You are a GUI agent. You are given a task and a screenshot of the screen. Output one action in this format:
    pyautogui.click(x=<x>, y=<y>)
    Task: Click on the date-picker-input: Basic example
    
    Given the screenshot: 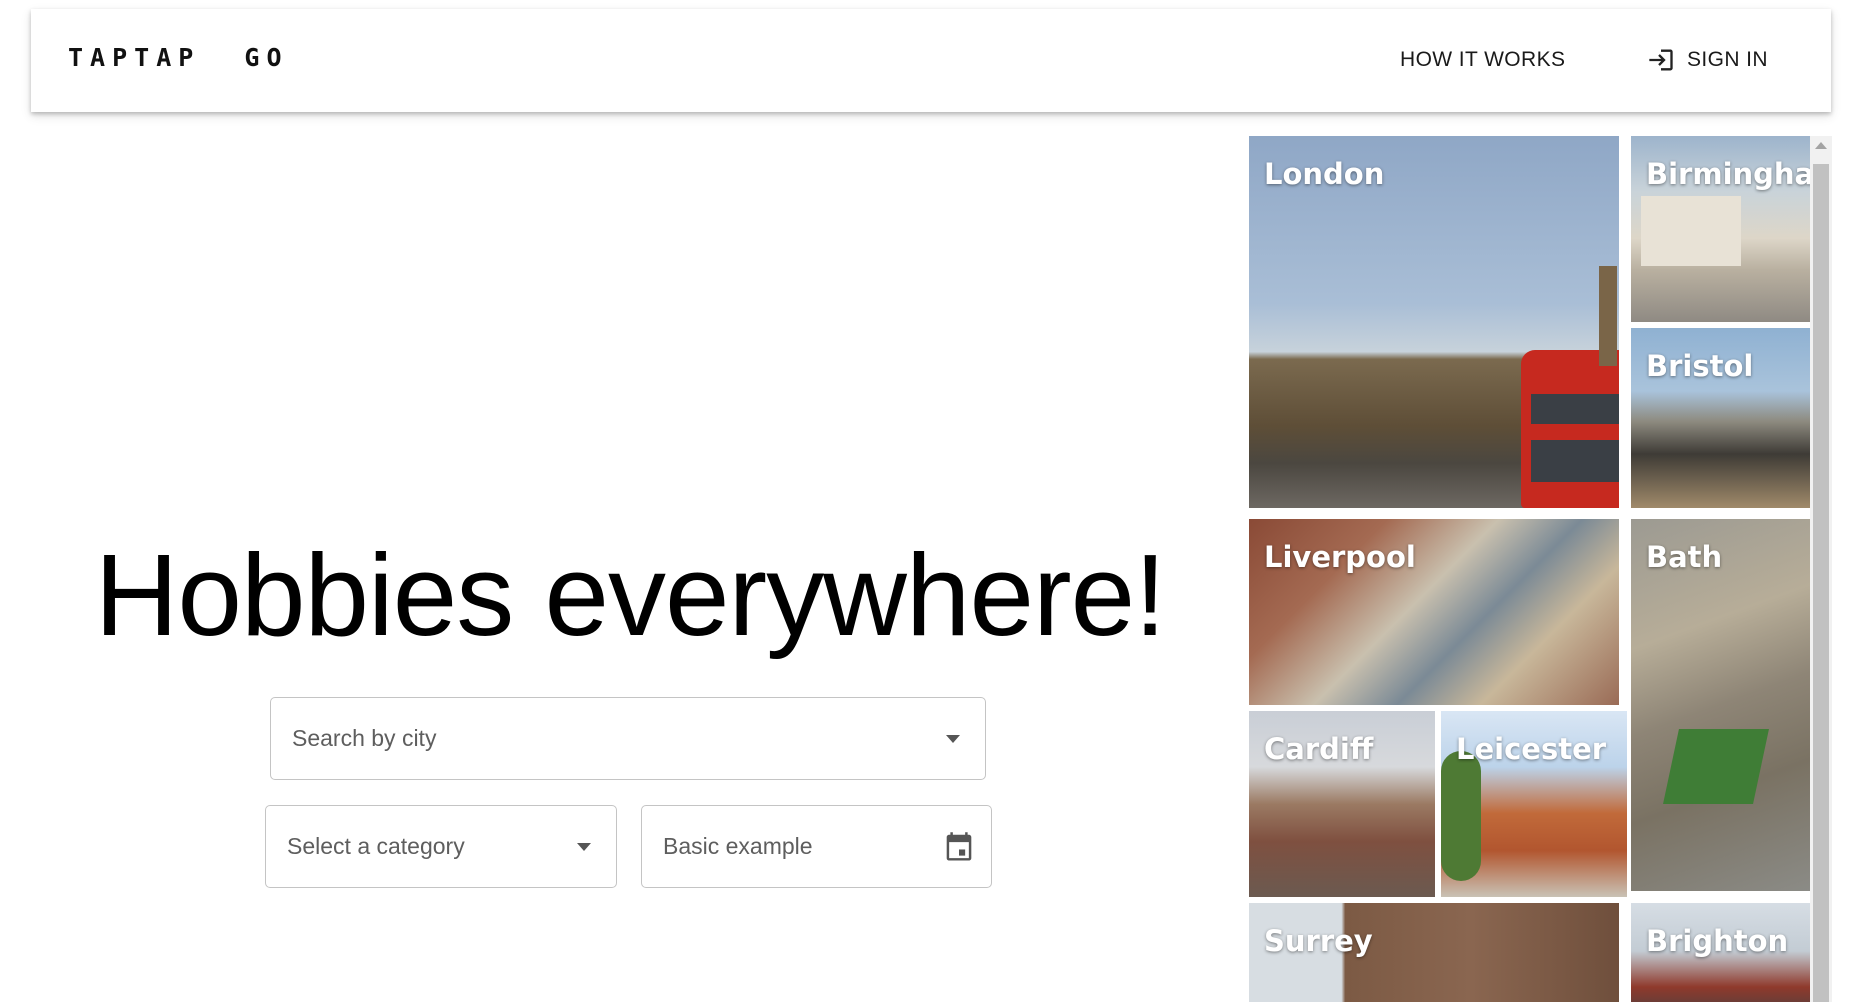 What is the action you would take?
    pyautogui.click(x=816, y=846)
    